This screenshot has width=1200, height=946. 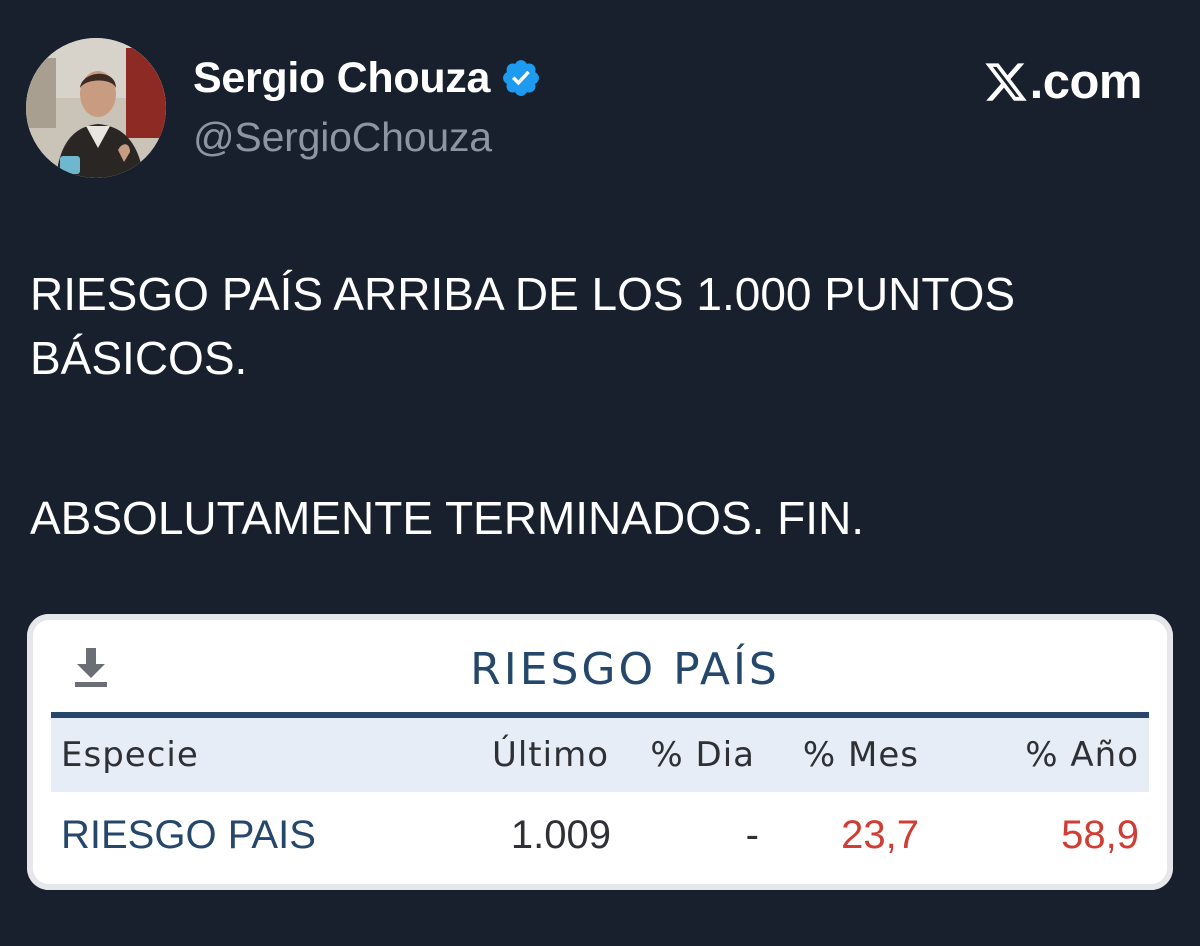 What do you see at coordinates (447, 518) in the screenshot?
I see `tweet-paragraph: ABSOLUTAMENTE TERMINADOS. FIN.` at bounding box center [447, 518].